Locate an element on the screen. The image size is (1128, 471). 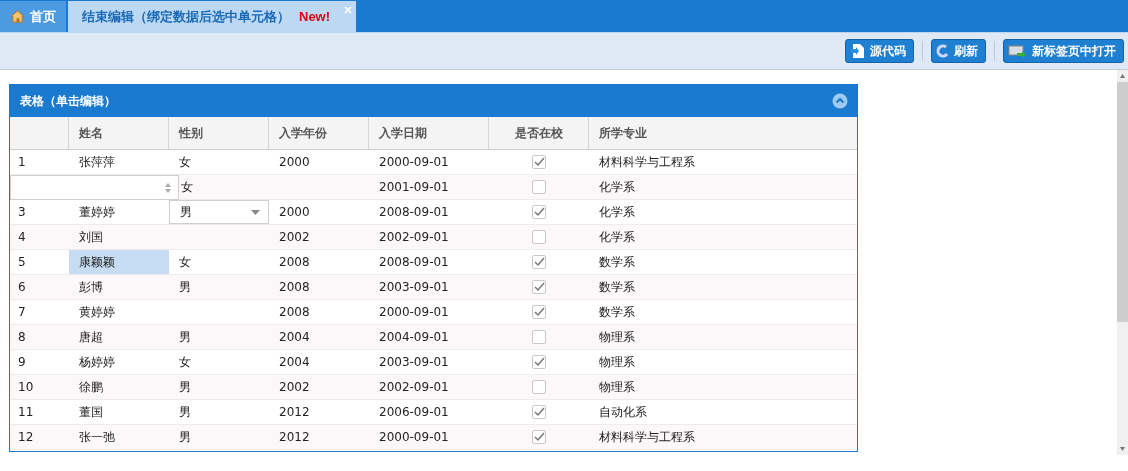
panel-title: 表格（单击编辑） is located at coordinates (68, 101).